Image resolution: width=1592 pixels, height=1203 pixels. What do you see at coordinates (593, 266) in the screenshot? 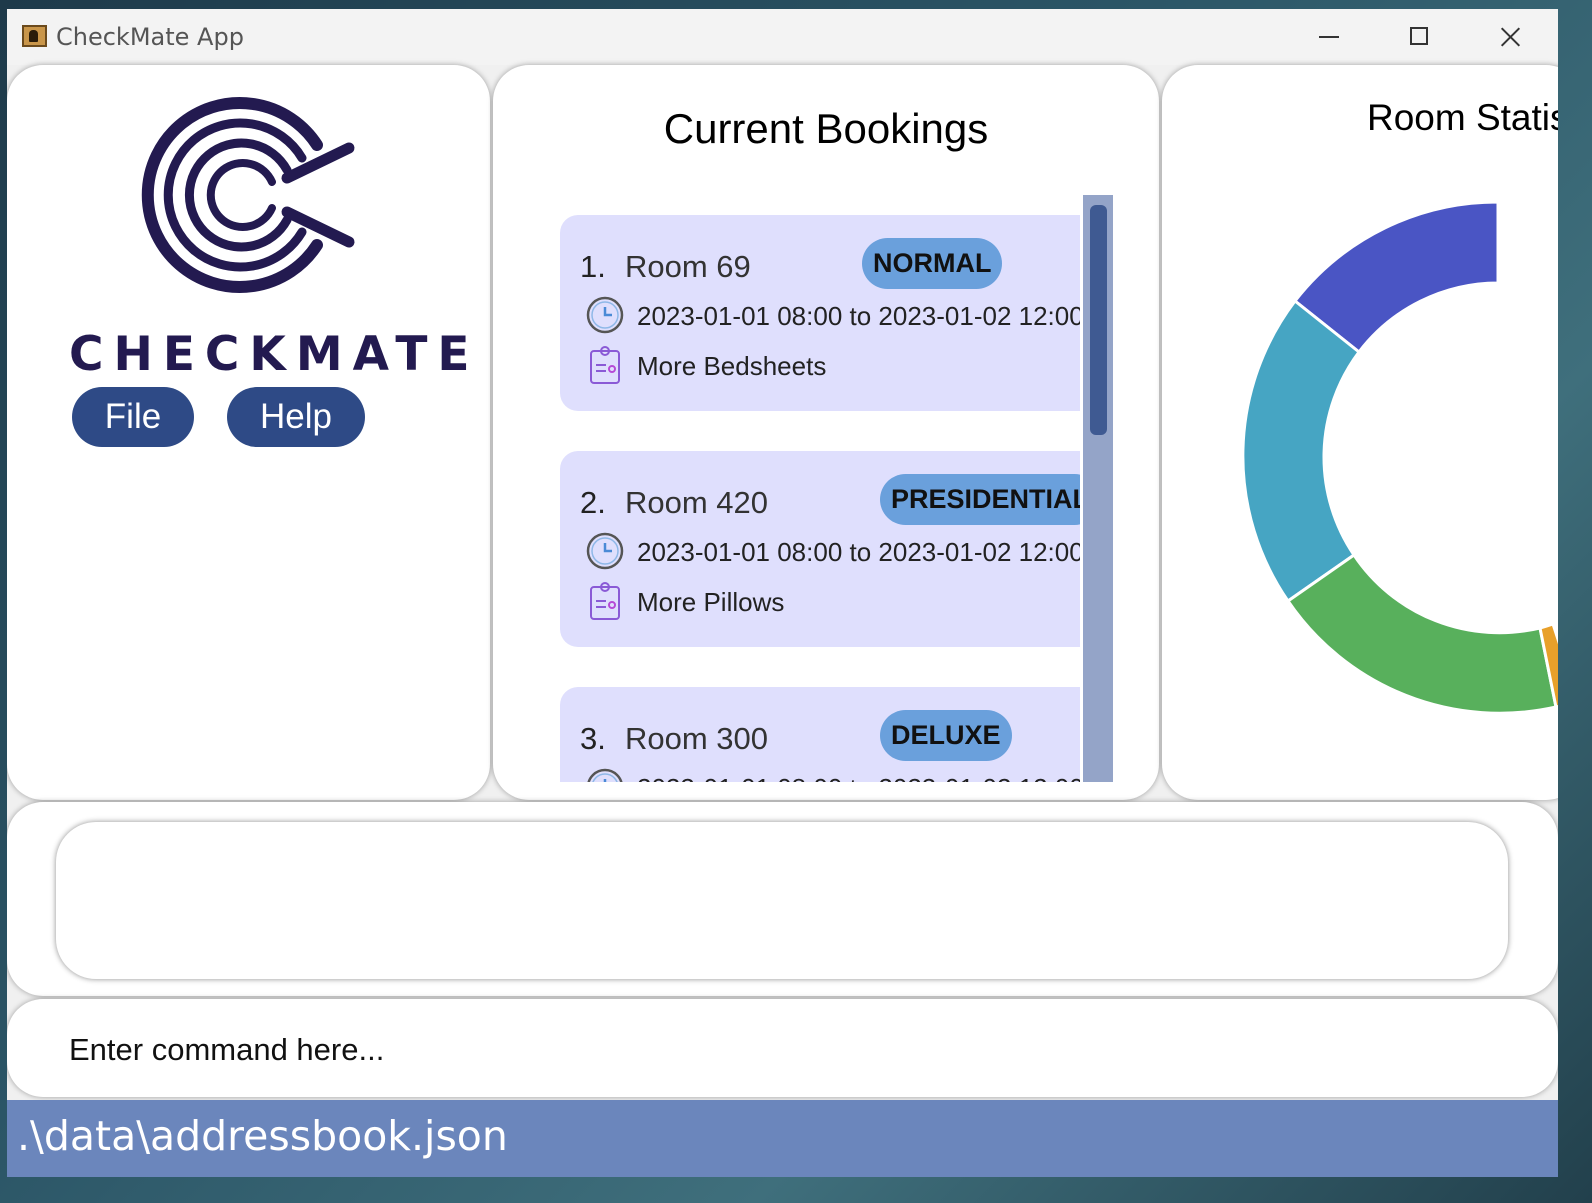
I see `booking-index: 1.` at bounding box center [593, 266].